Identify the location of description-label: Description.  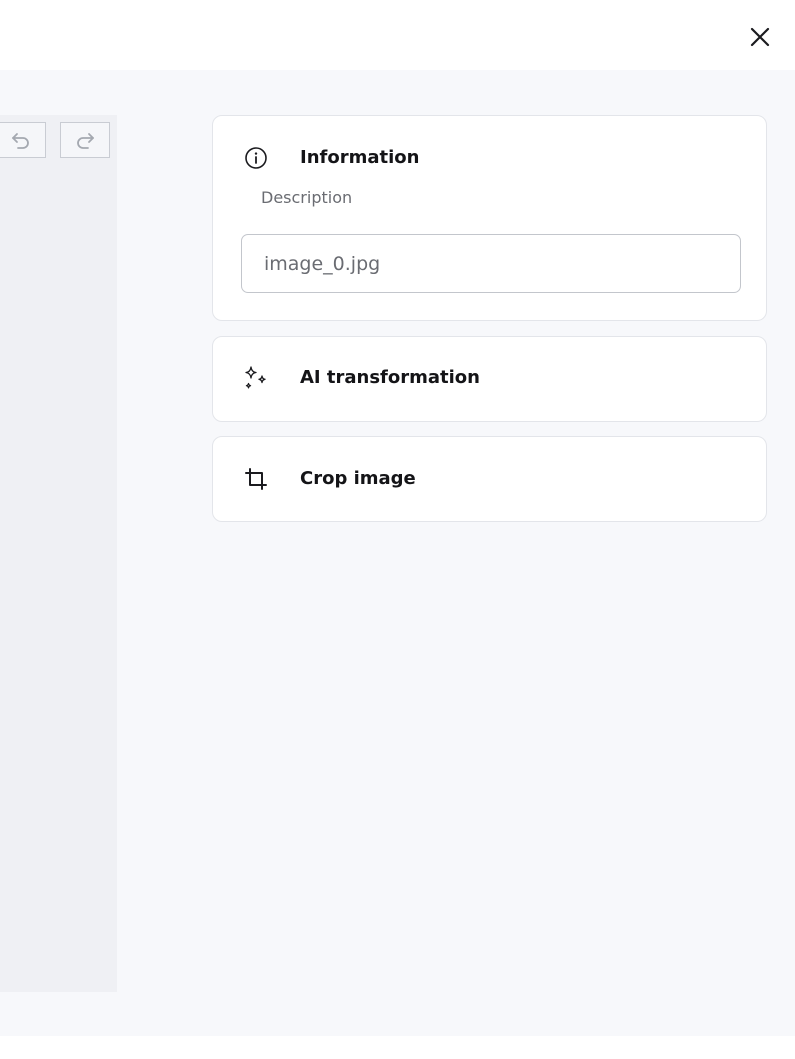
(307, 197).